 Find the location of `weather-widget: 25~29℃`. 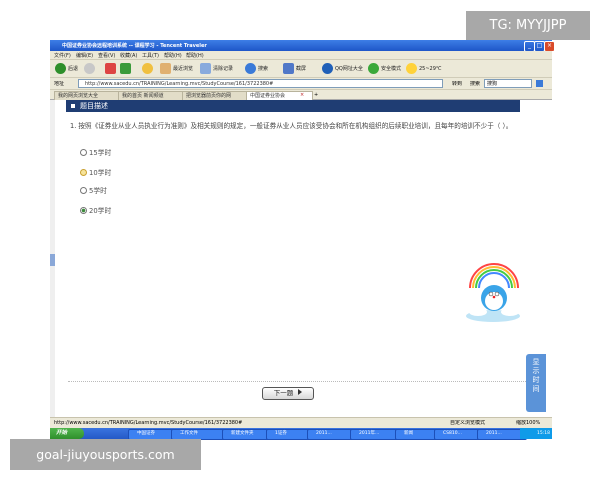

weather-widget: 25~29℃ is located at coordinates (424, 69).